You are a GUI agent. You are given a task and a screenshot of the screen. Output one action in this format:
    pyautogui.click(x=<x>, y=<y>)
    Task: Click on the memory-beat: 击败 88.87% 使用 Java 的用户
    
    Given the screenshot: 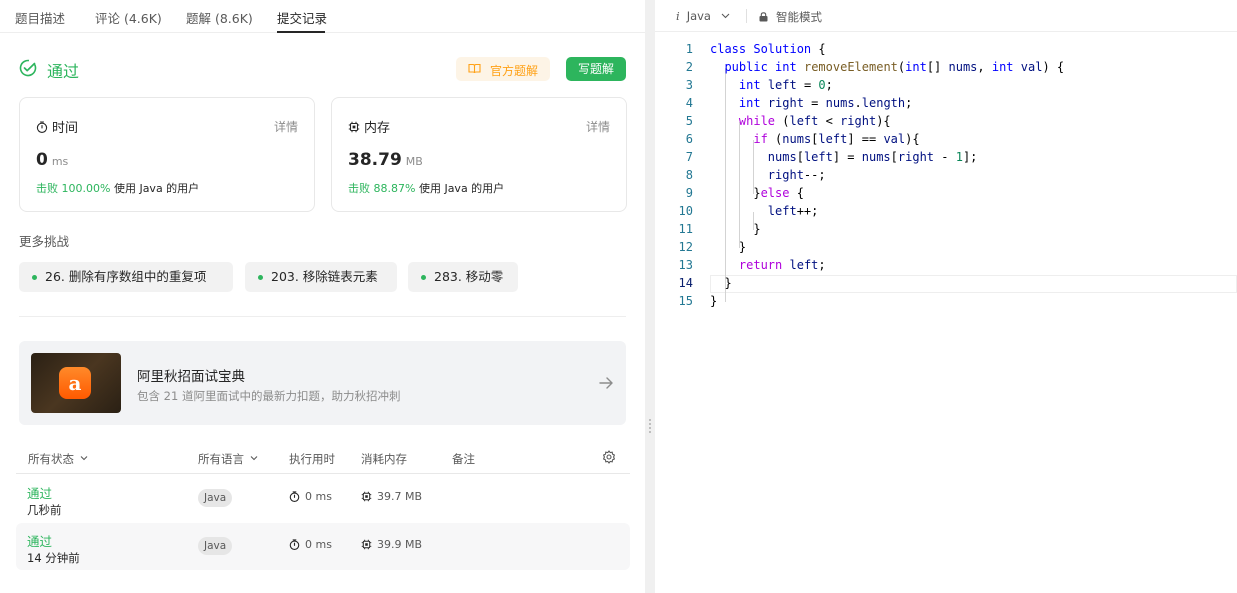 What is the action you would take?
    pyautogui.click(x=426, y=188)
    